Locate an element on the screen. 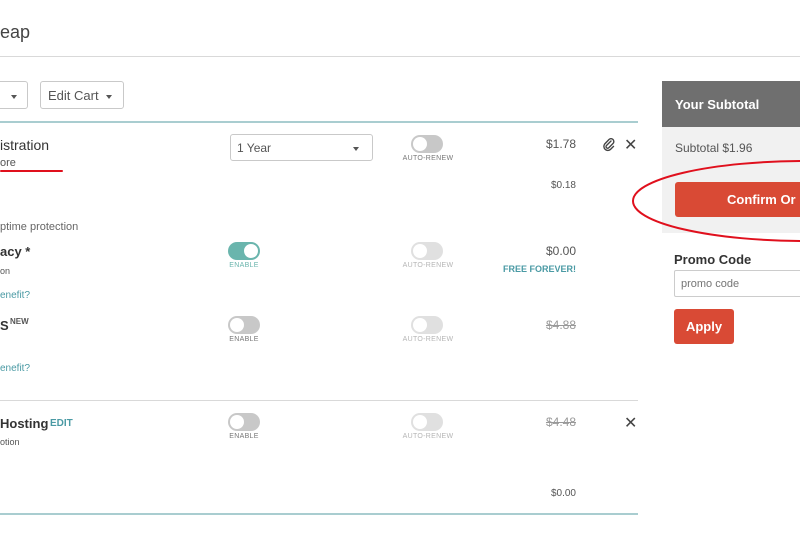 This screenshot has width=800, height=533. uptime-protection-label: ptime protection is located at coordinates (39, 227).